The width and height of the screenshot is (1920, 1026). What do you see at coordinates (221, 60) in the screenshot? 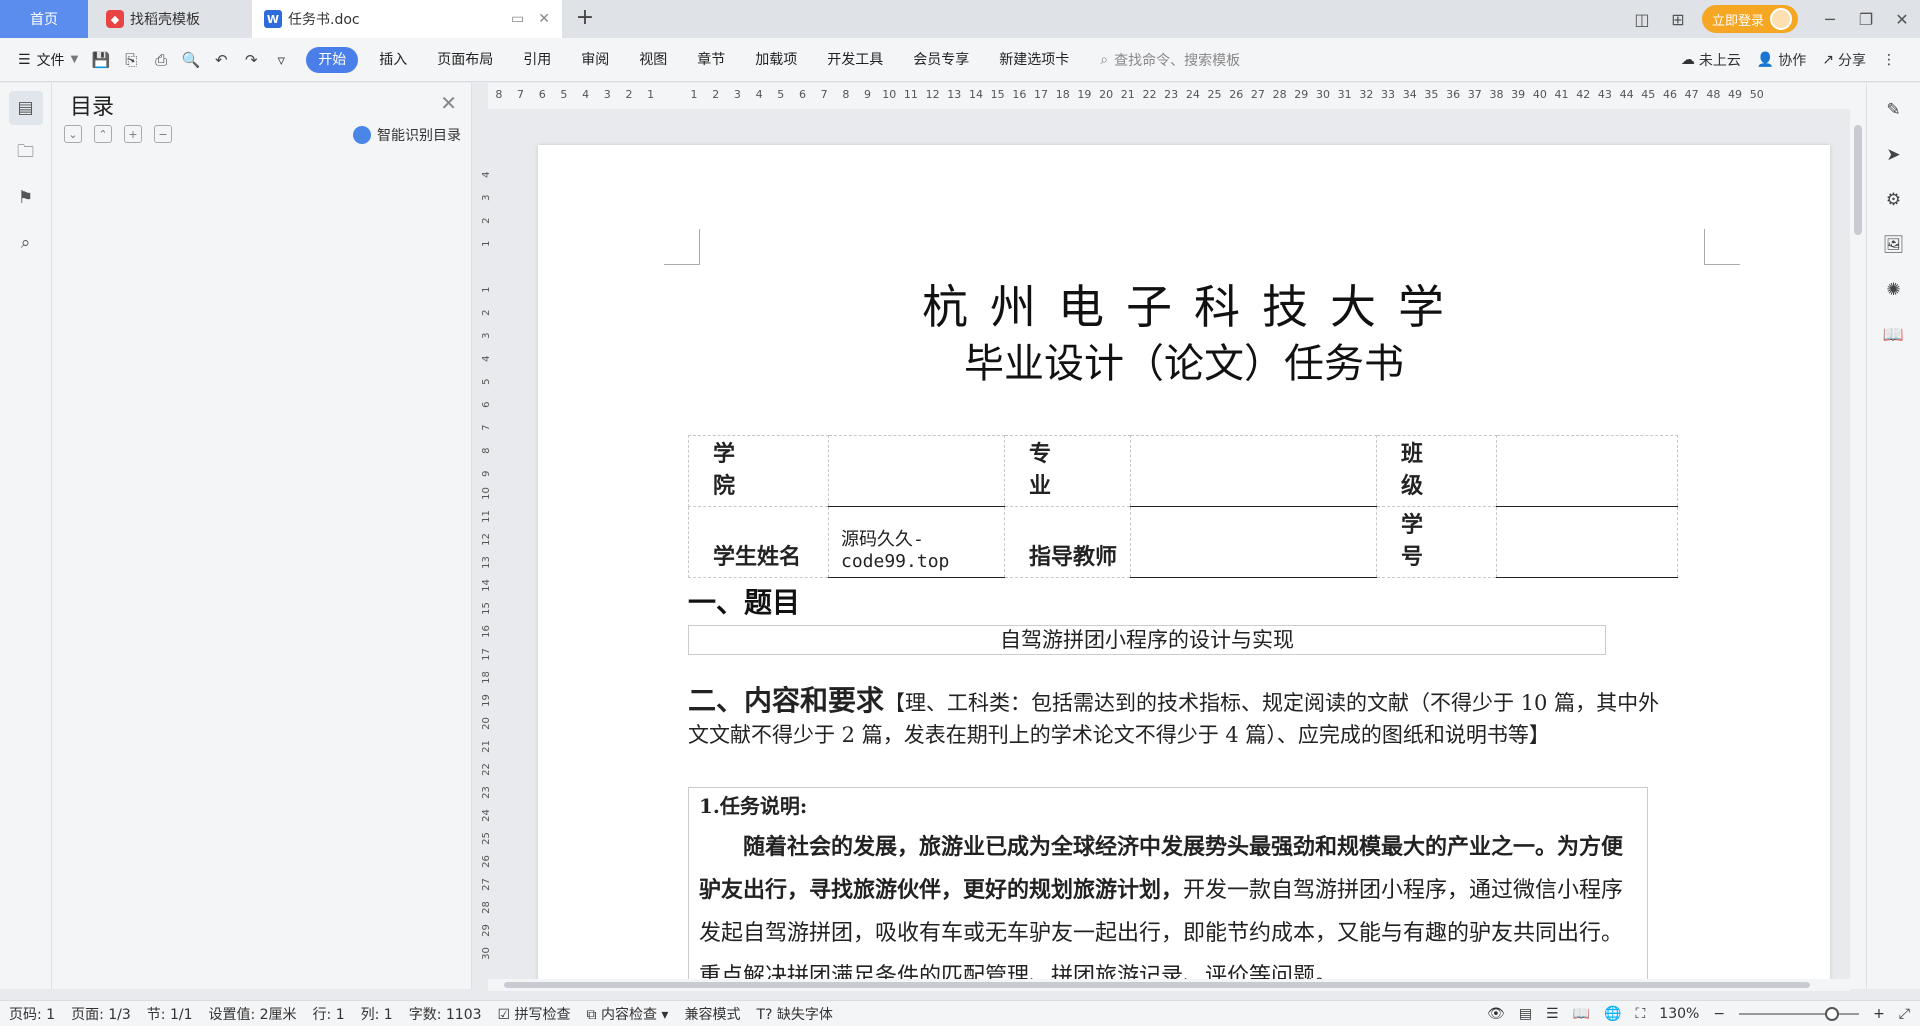
I see `undo-icon: ↶` at bounding box center [221, 60].